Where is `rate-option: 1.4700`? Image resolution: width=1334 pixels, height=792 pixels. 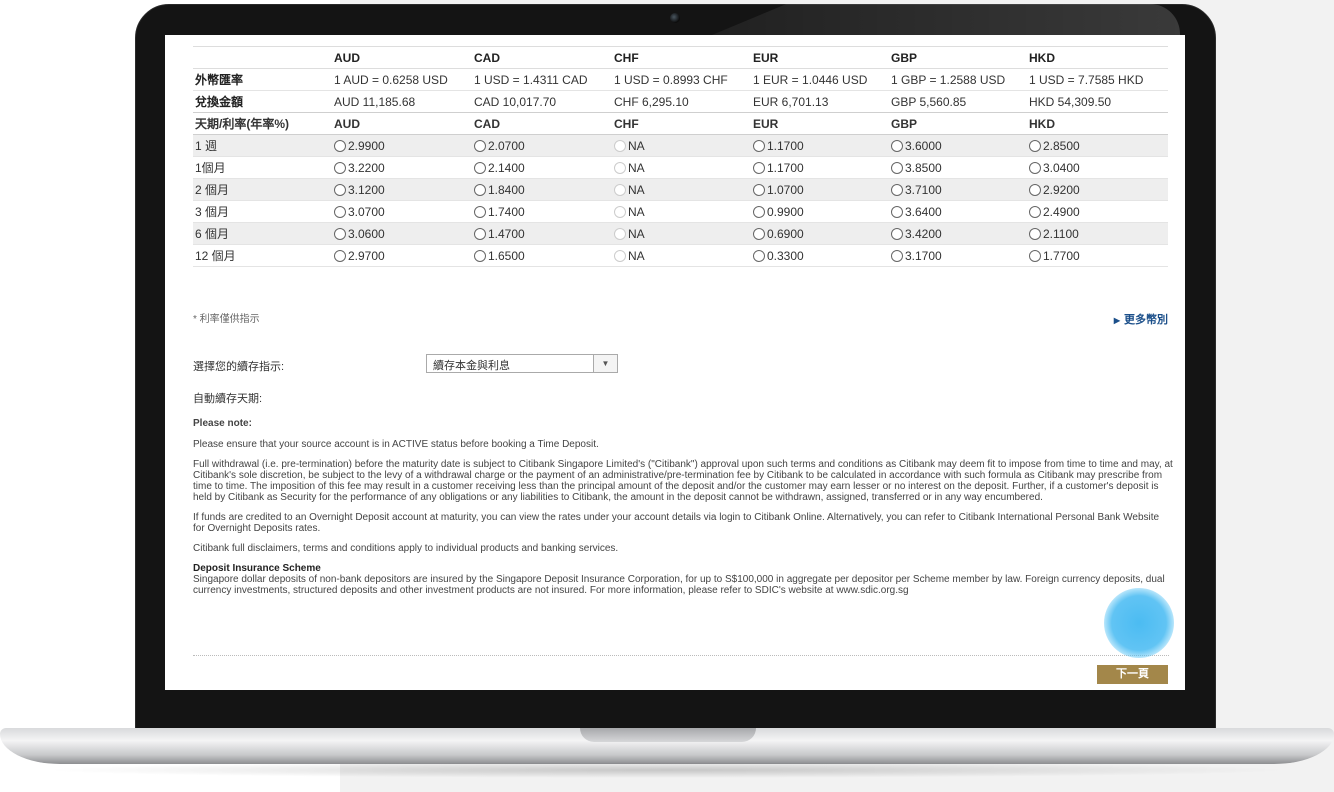
rate-option: 1.4700 is located at coordinates (542, 233).